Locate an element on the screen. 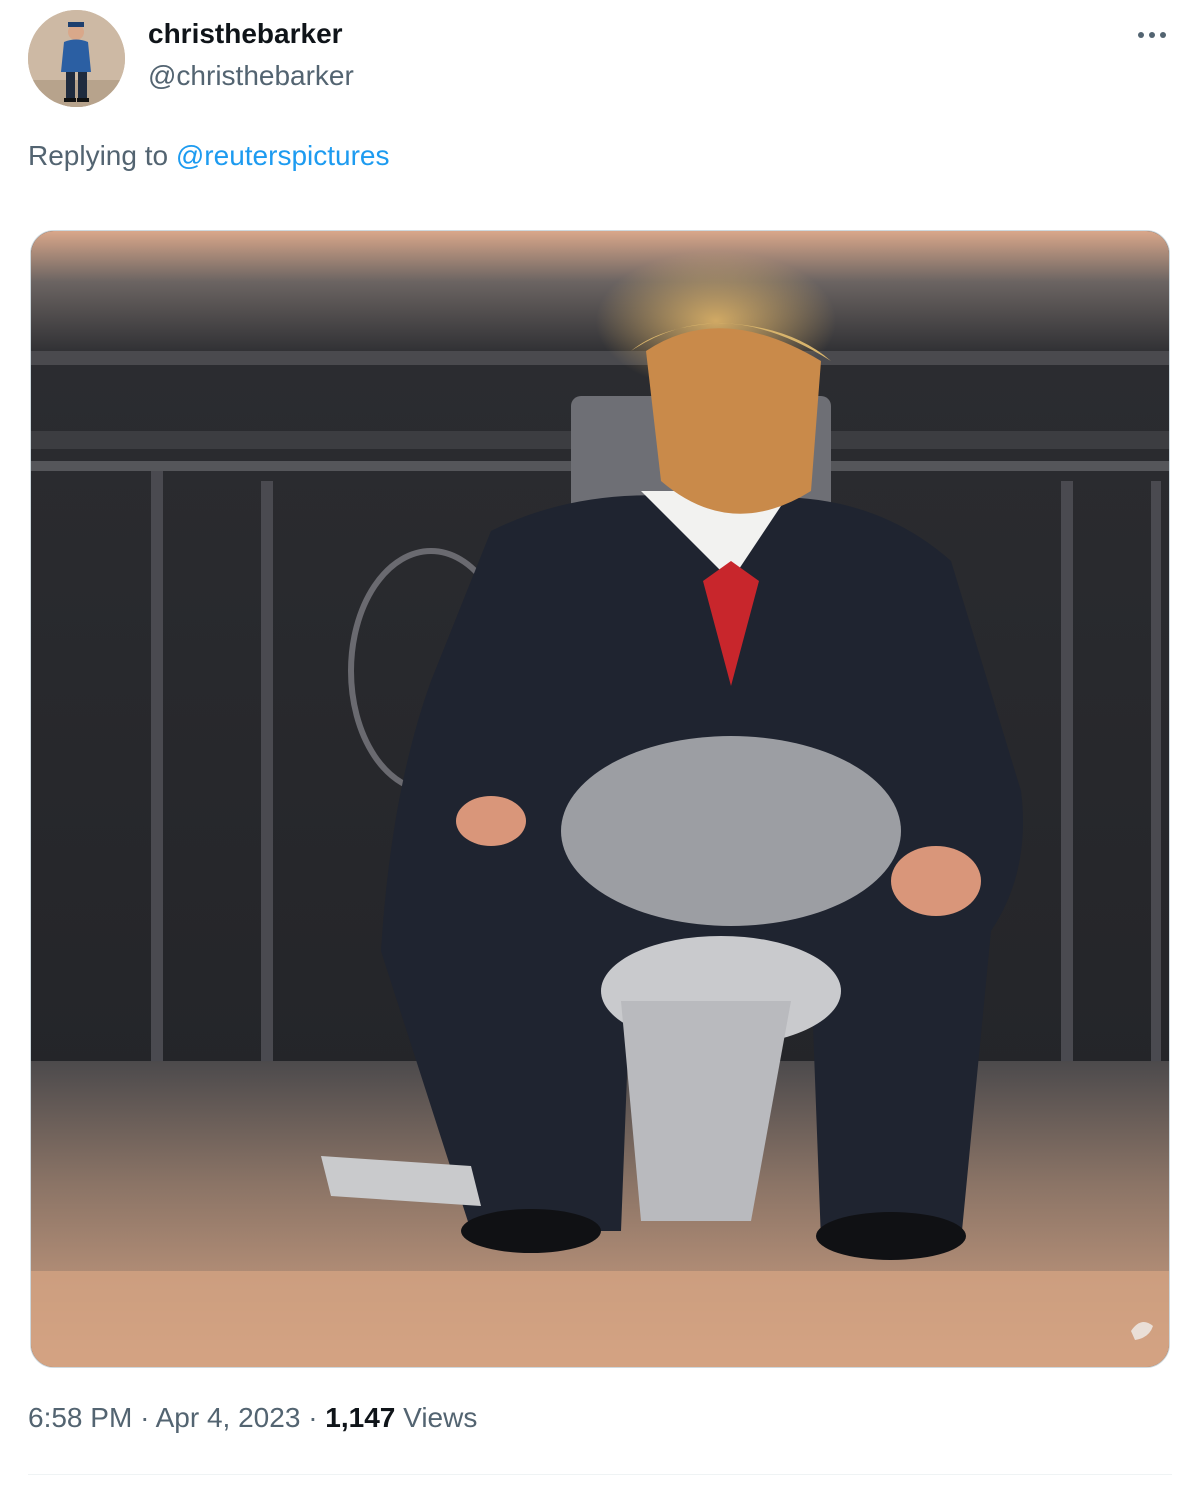 The width and height of the screenshot is (1200, 1485). replying-to-mention-link: @reuterspictures is located at coordinates (283, 155).